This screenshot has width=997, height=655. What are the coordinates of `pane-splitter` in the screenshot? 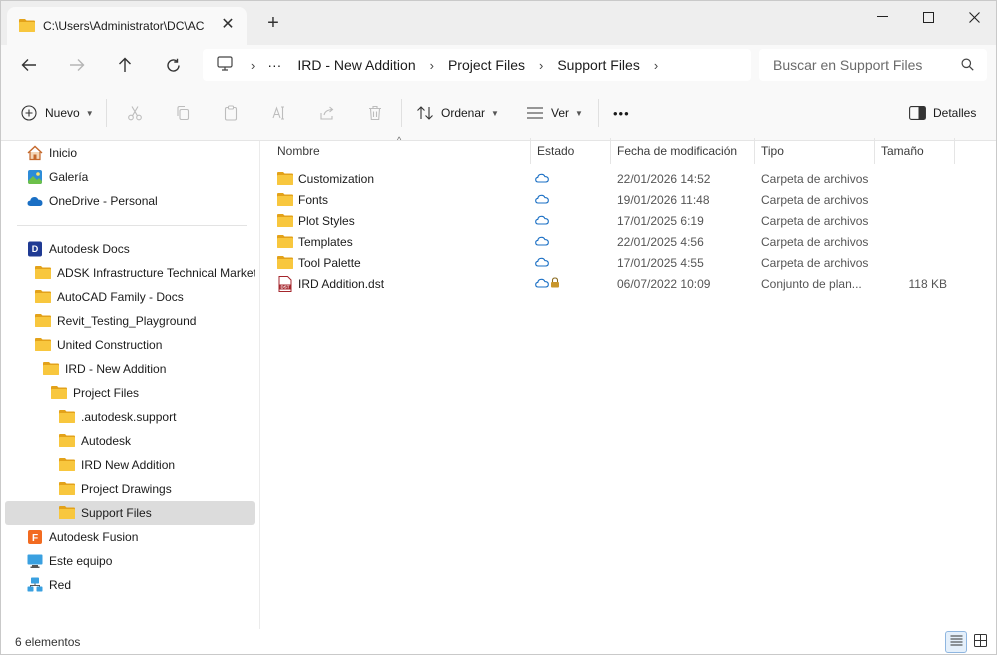 It's located at (259, 385).